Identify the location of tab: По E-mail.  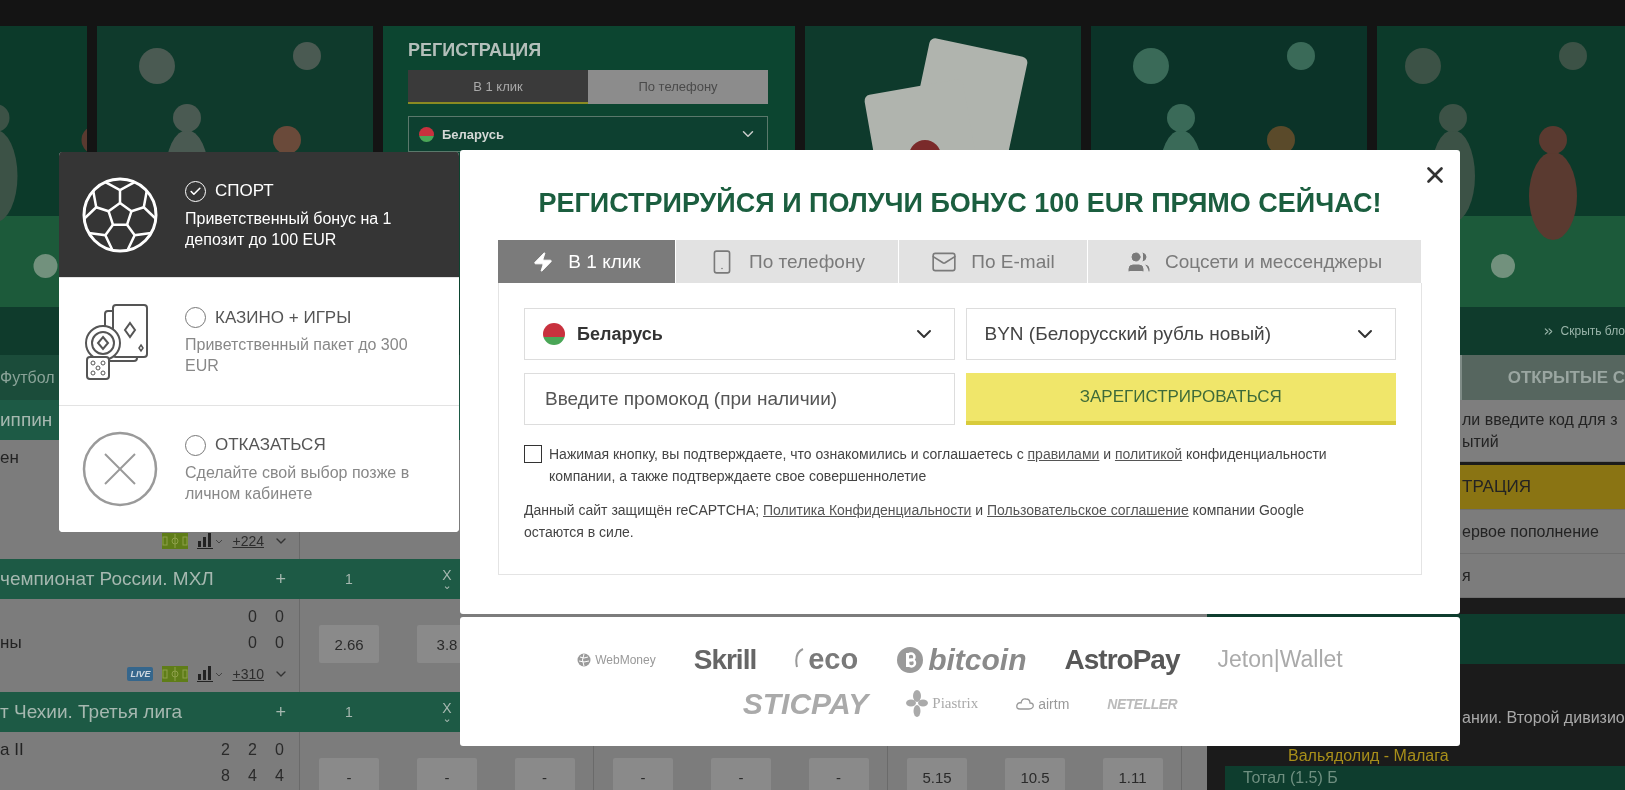
(993, 261).